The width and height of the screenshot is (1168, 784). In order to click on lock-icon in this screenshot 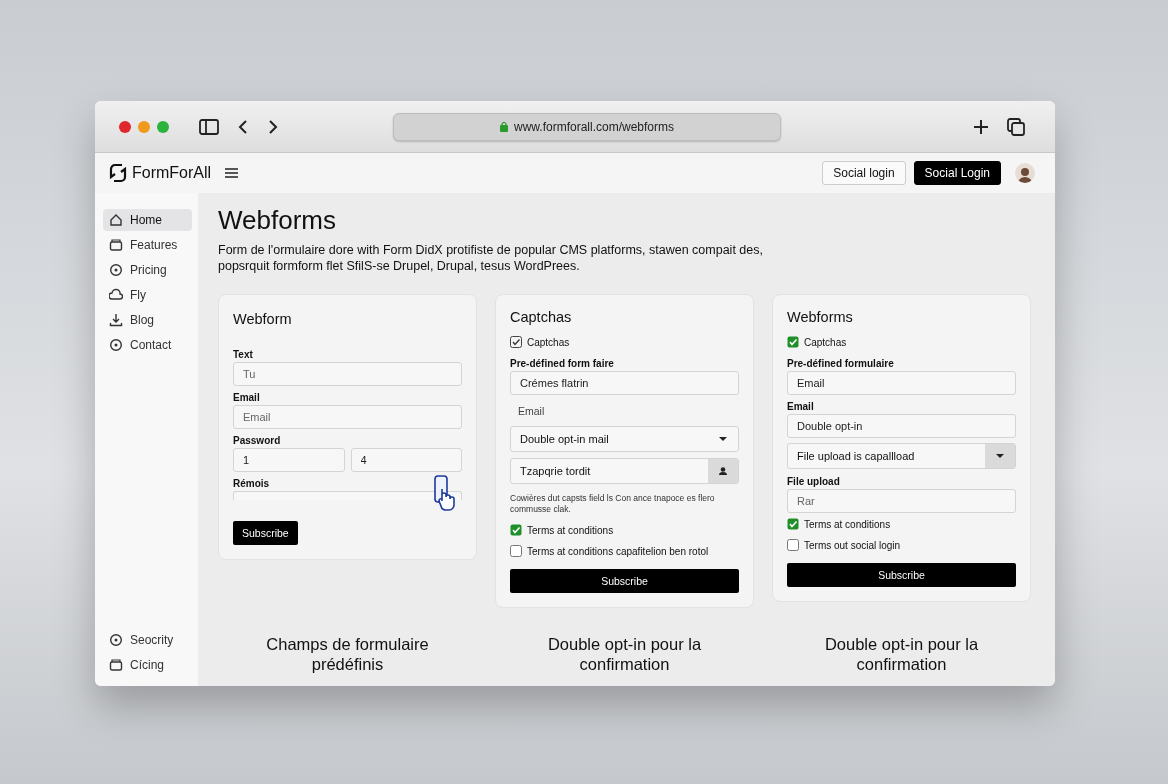, I will do `click(504, 126)`.